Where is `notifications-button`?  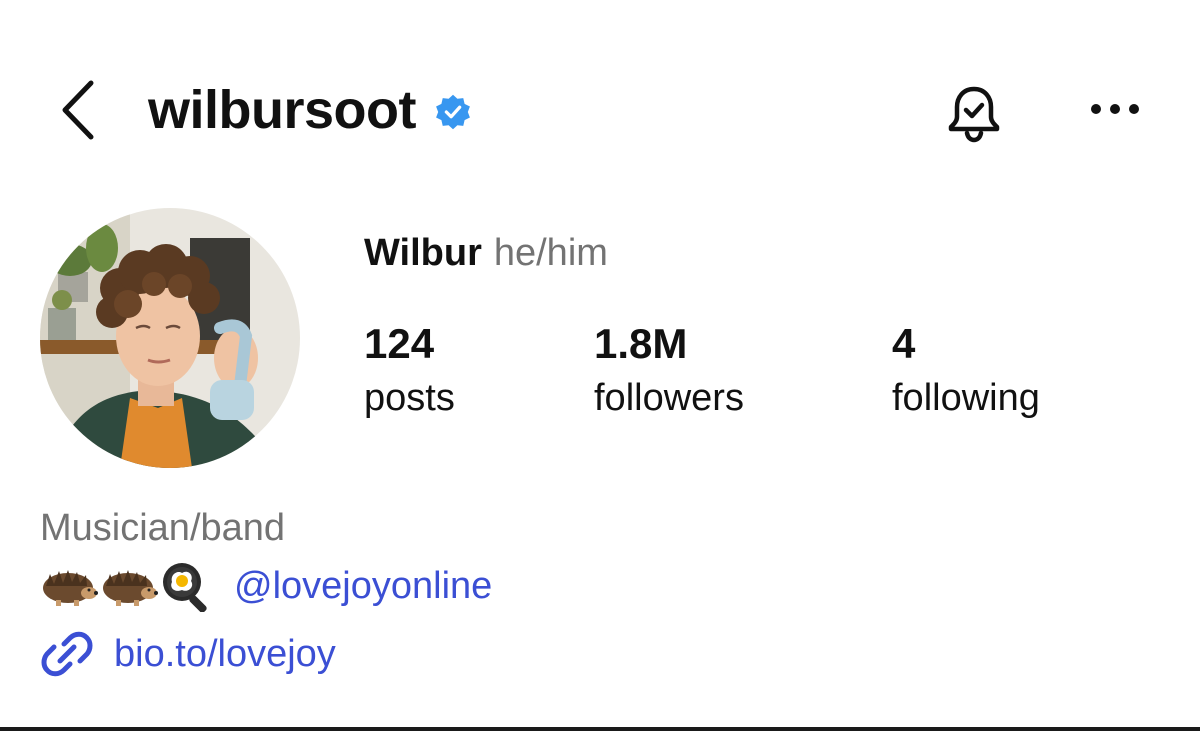
notifications-button is located at coordinates (974, 113).